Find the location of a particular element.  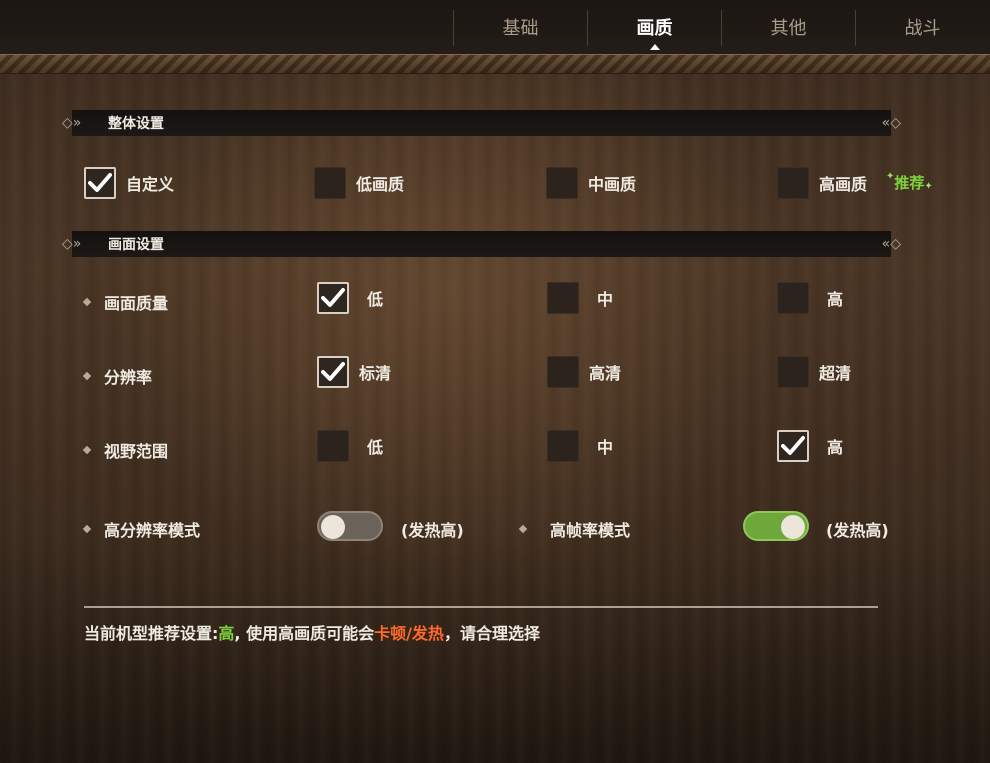

resolution-hd-option: 高清 is located at coordinates (584, 372).